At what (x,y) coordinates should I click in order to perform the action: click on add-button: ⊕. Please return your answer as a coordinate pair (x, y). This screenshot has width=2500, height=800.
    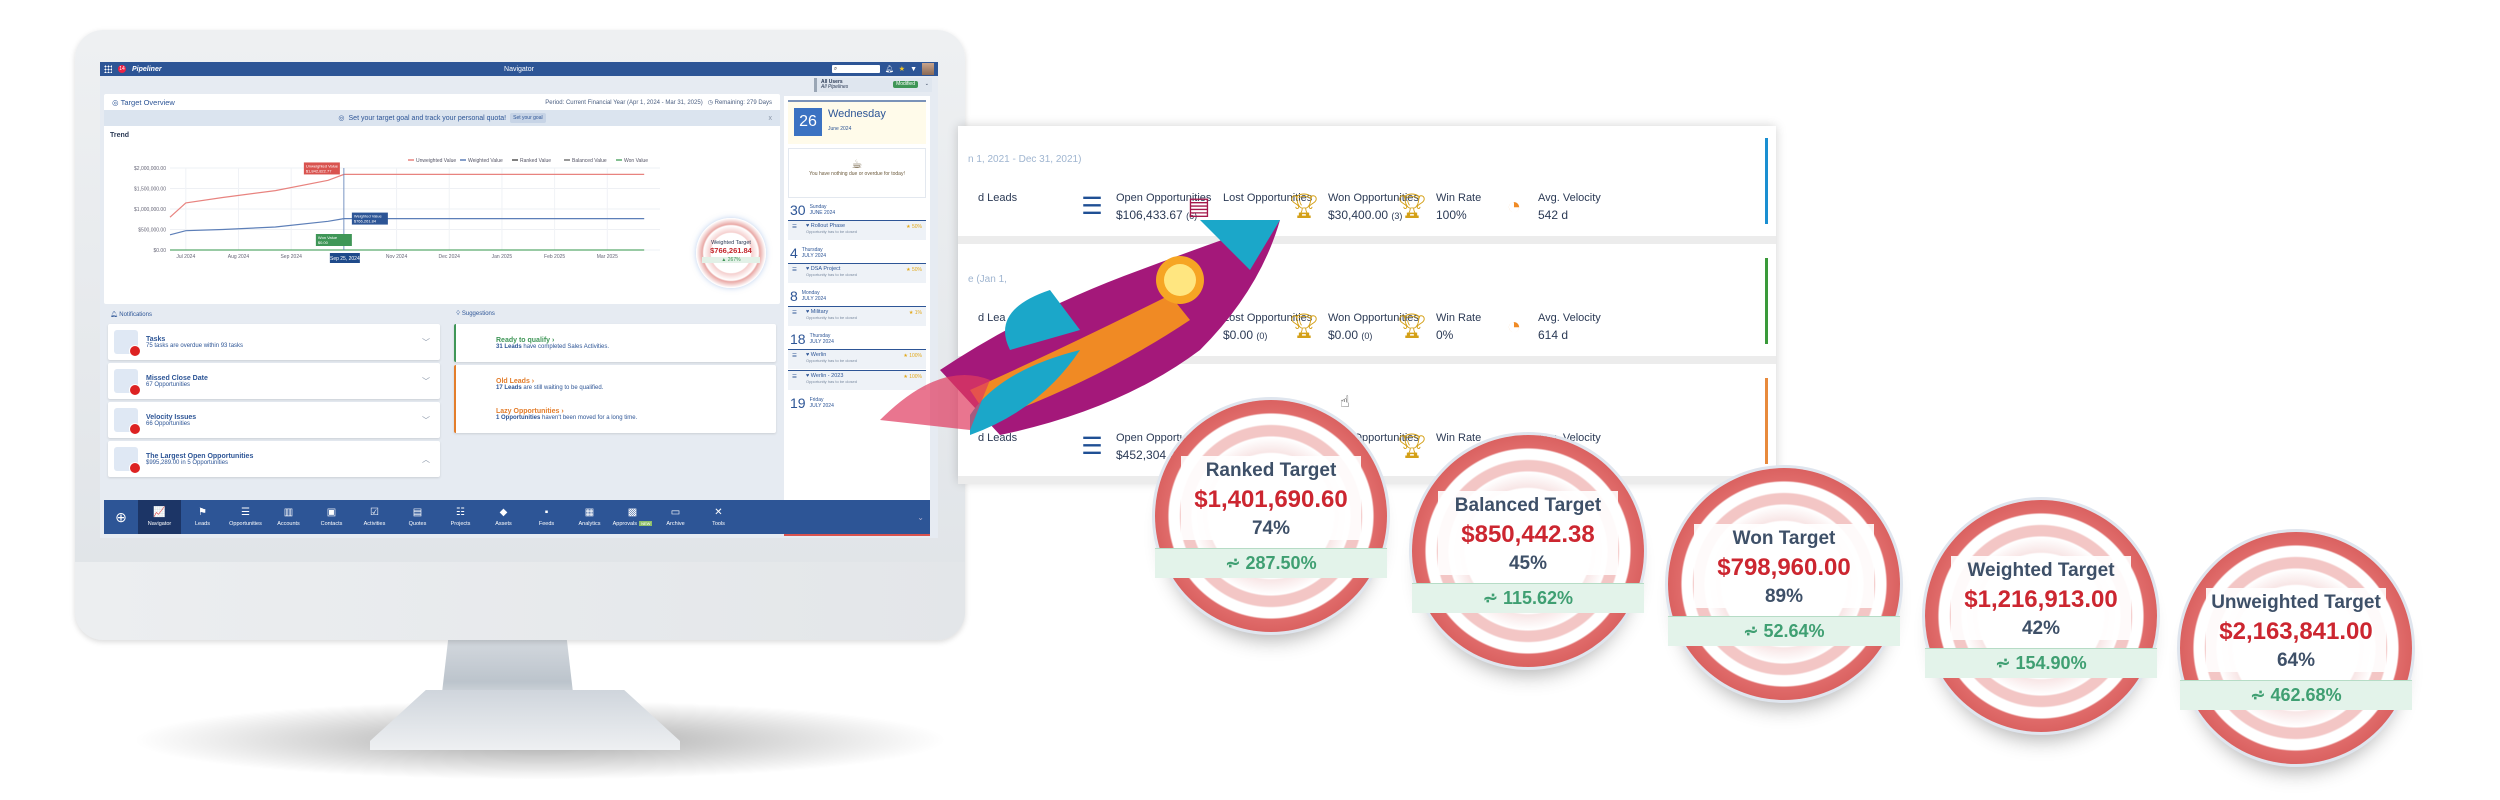
    Looking at the image, I should click on (121, 517).